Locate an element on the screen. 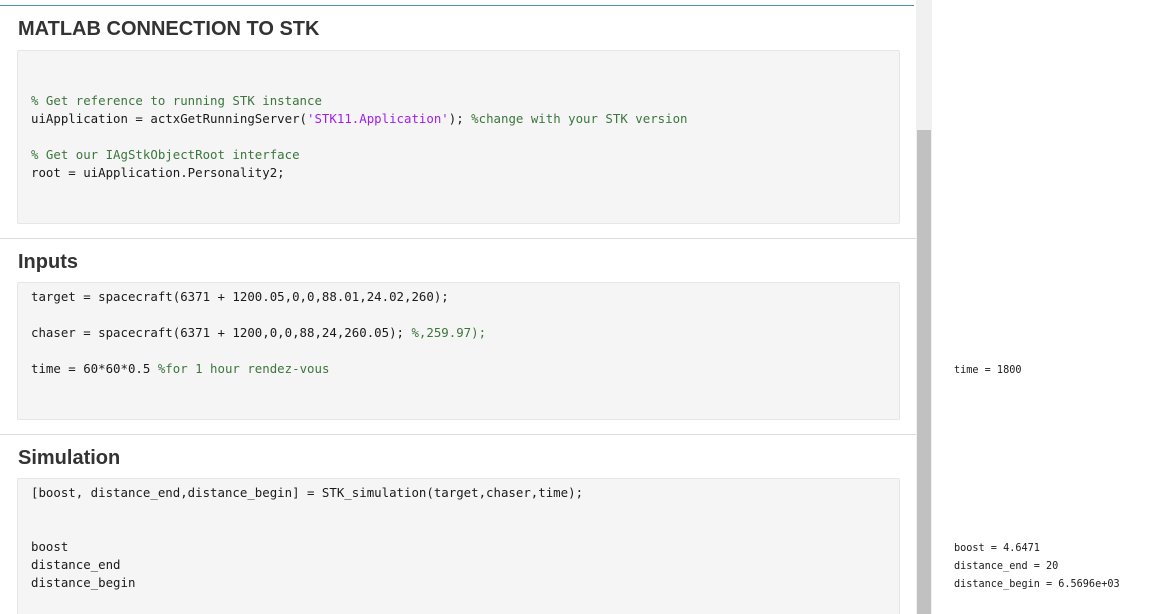  code-line: % Get reference to running STK instance is located at coordinates (176, 101).